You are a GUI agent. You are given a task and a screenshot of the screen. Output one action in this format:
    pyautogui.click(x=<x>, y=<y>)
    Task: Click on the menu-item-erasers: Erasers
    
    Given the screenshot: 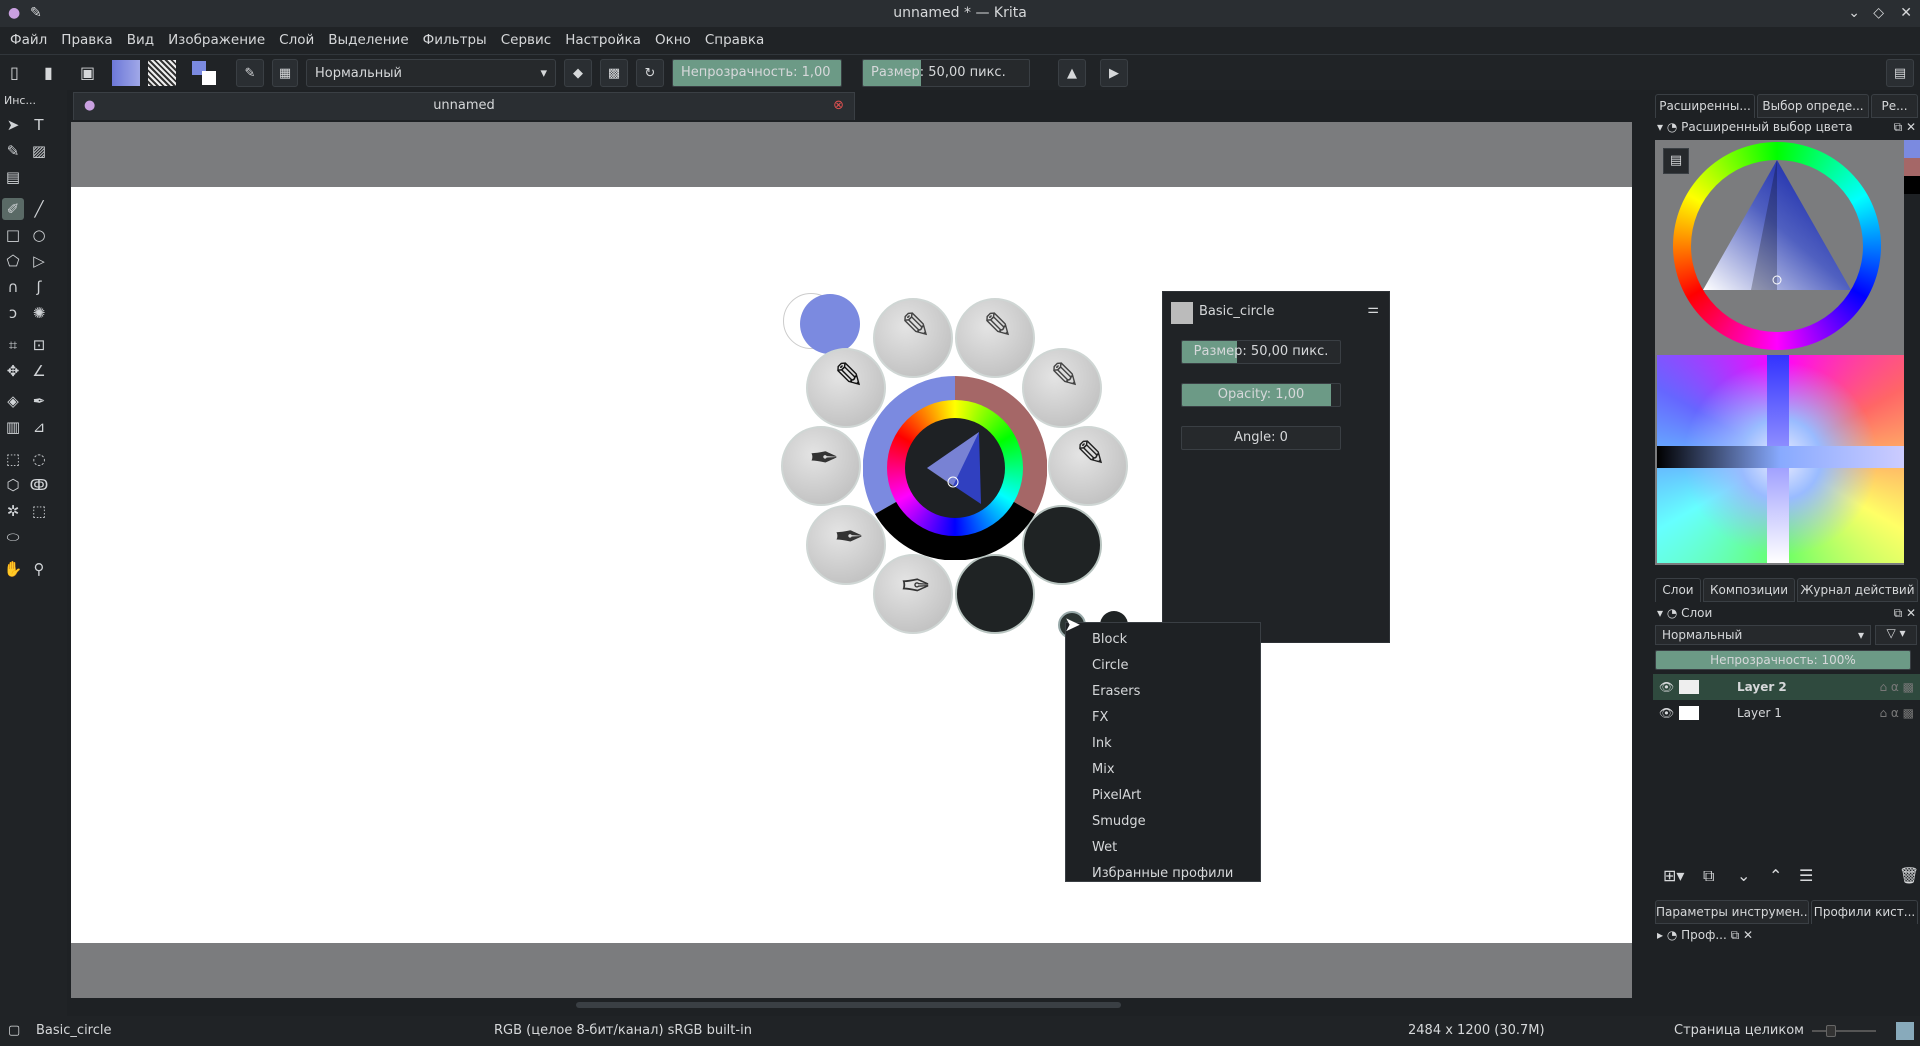 What is the action you would take?
    pyautogui.click(x=1163, y=692)
    